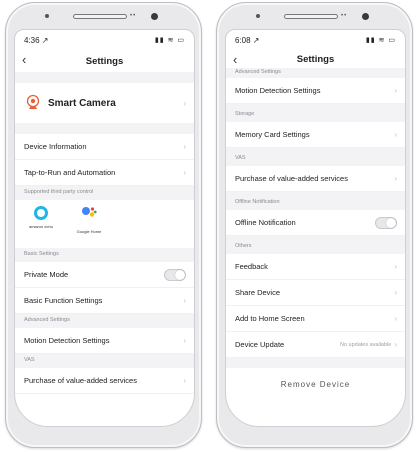 This screenshot has height=452, width=419. Describe the element at coordinates (315, 345) in the screenshot. I see `device-update-row: Device Update No updates available ›` at that location.